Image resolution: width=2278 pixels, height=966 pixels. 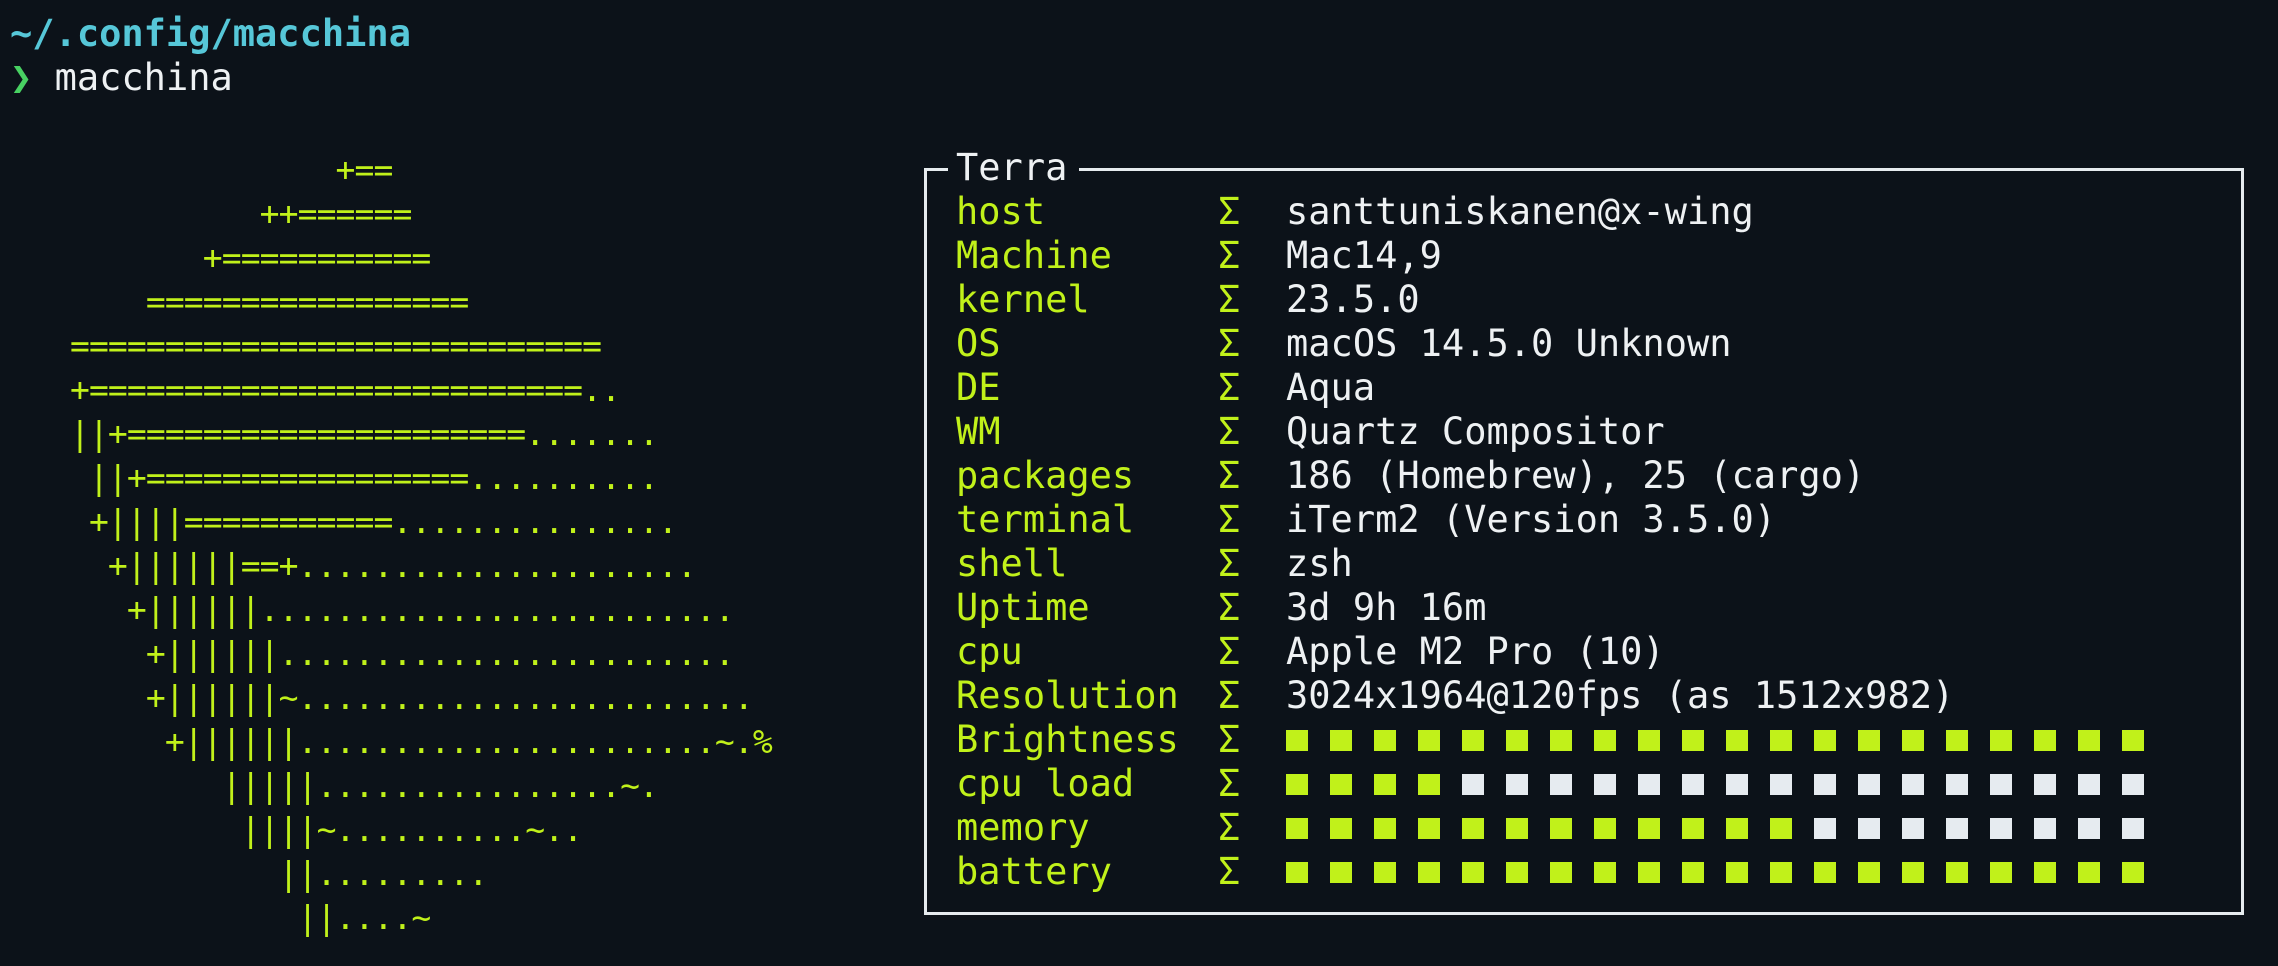 What do you see at coordinates (251, 917) in the screenshot?
I see `ascii-line: ||....~` at bounding box center [251, 917].